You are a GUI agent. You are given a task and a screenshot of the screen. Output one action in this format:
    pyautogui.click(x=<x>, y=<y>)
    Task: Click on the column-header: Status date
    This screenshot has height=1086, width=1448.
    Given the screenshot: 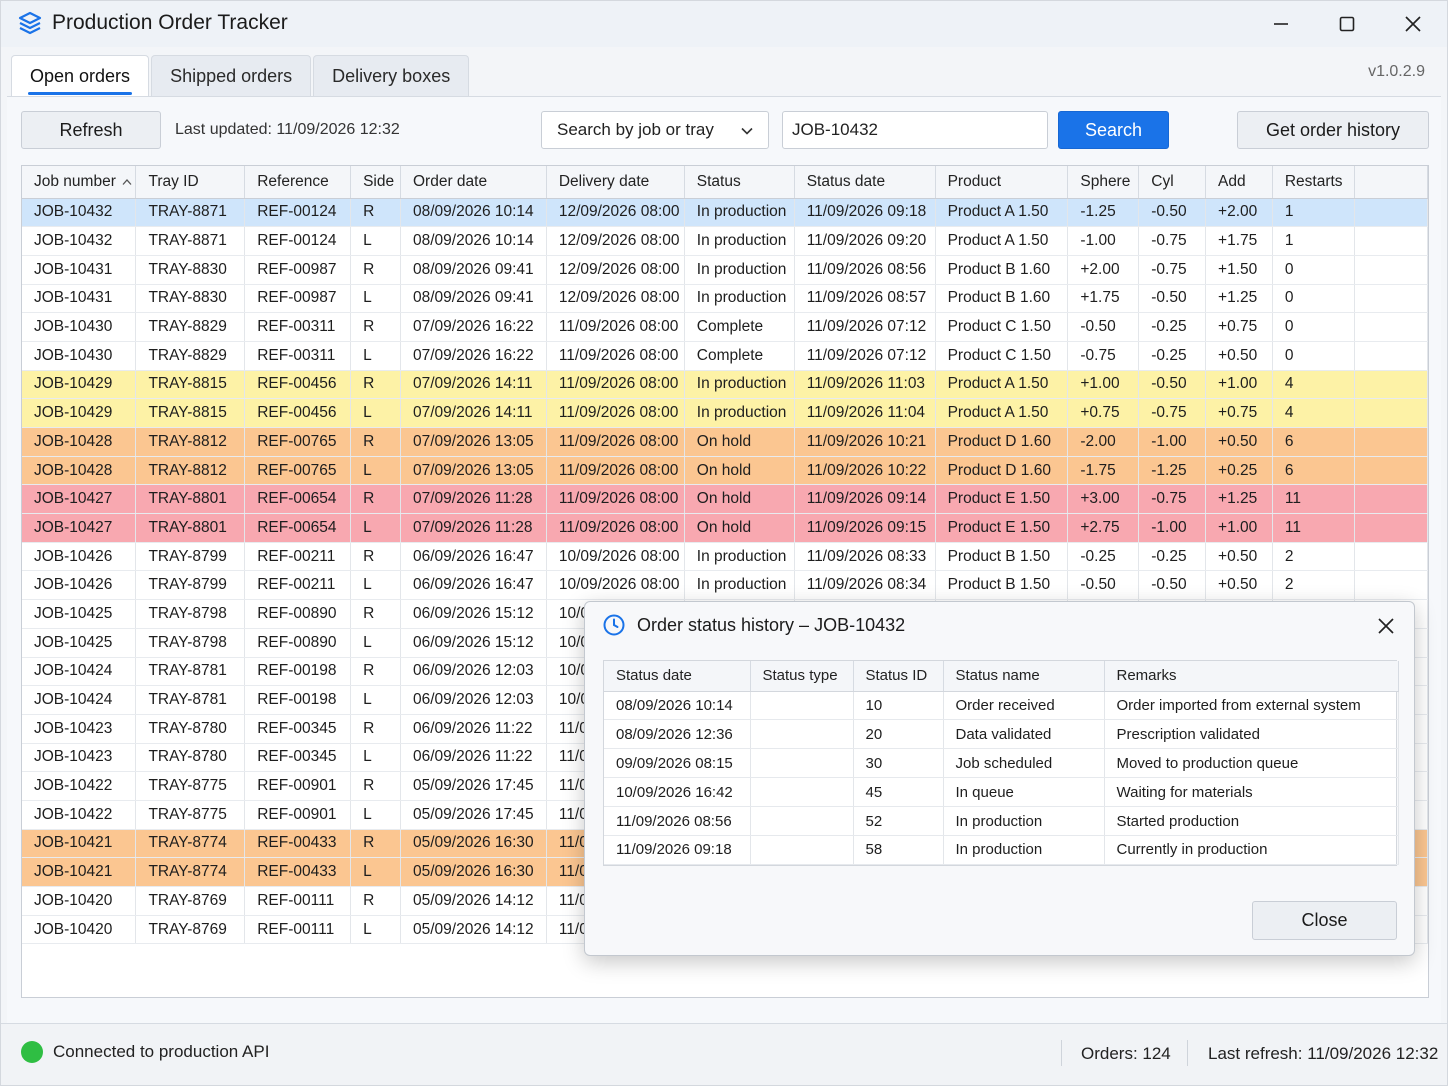 What is the action you would take?
    pyautogui.click(x=865, y=182)
    